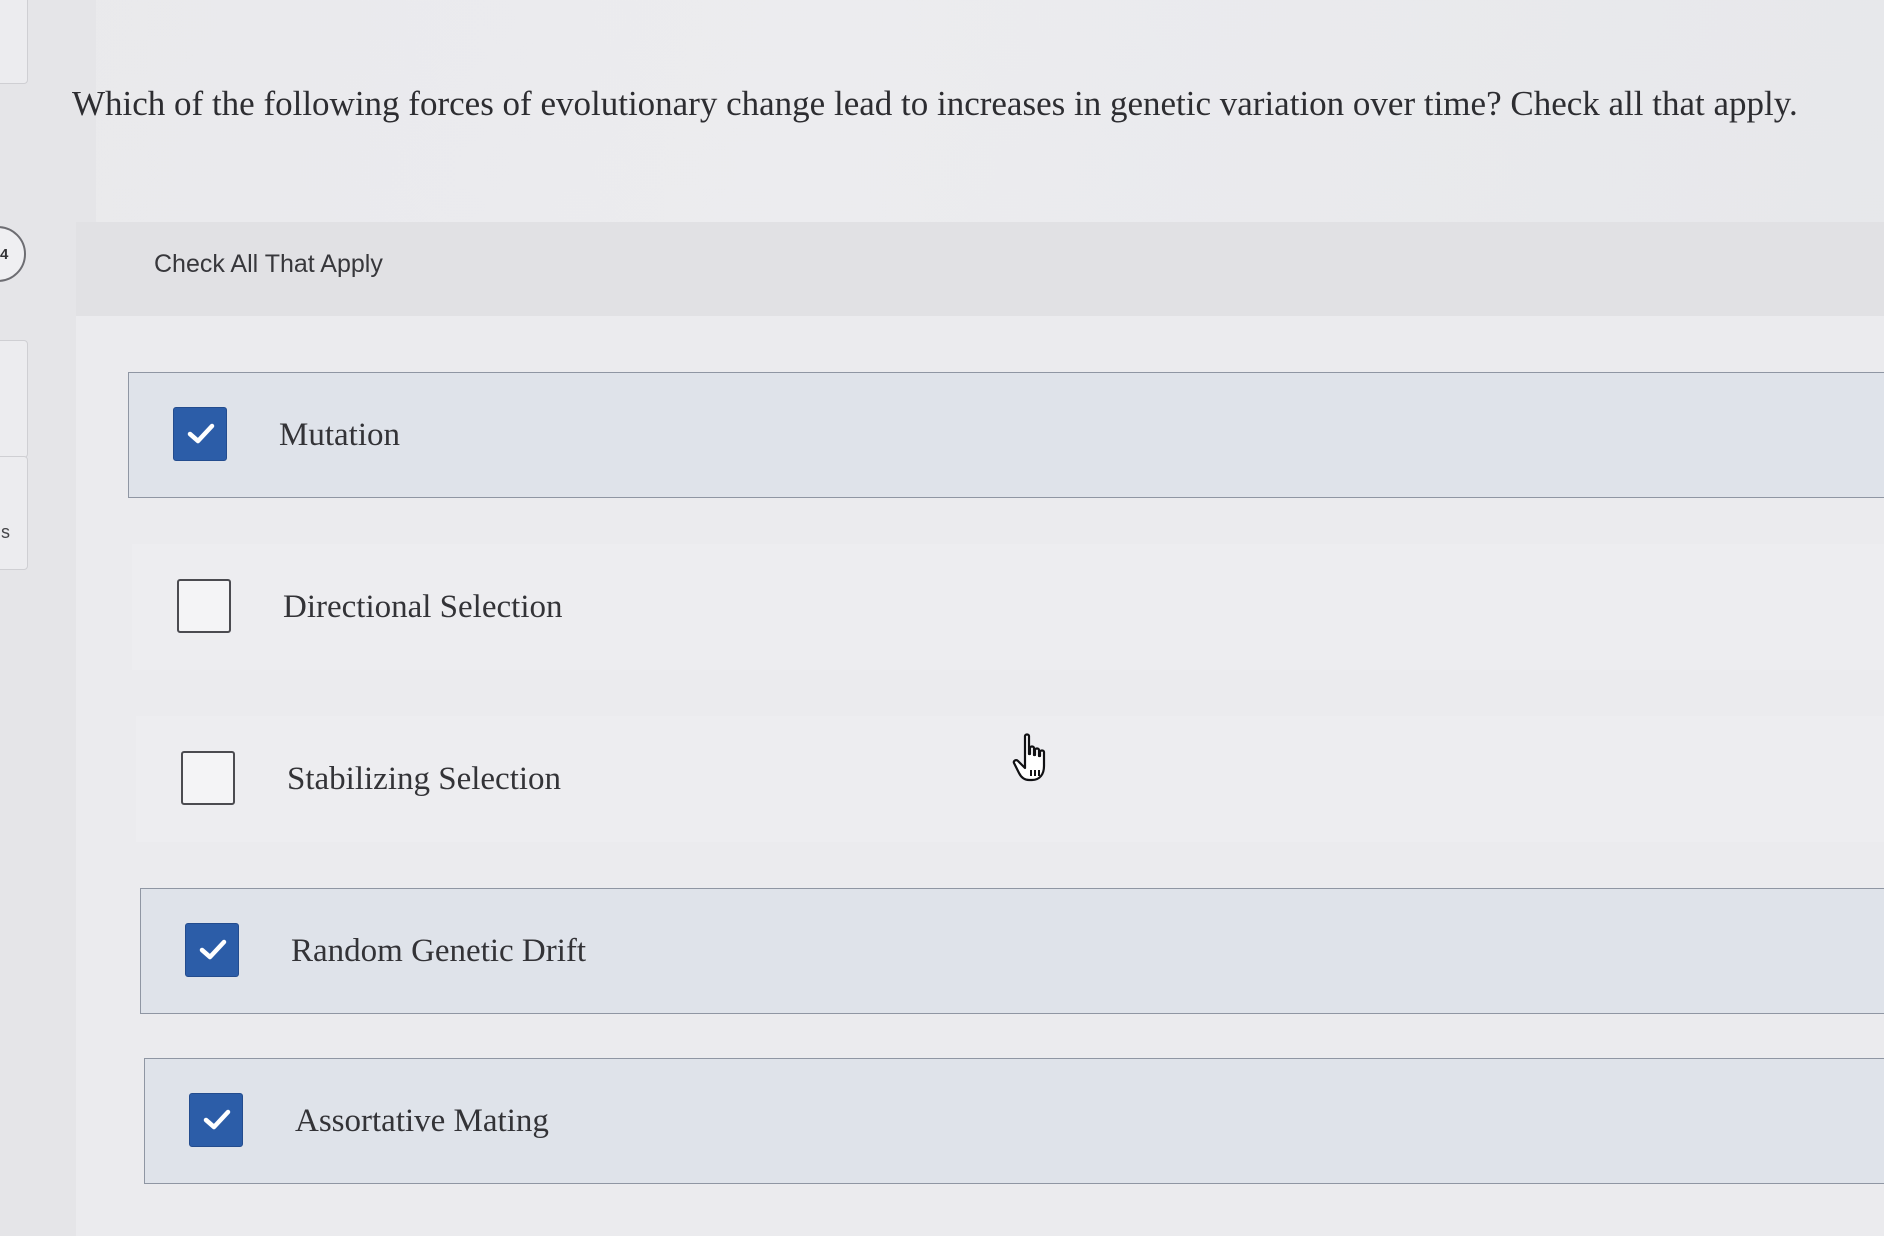 The width and height of the screenshot is (1884, 1236). I want to click on rail-tab-middle, so click(14, 399).